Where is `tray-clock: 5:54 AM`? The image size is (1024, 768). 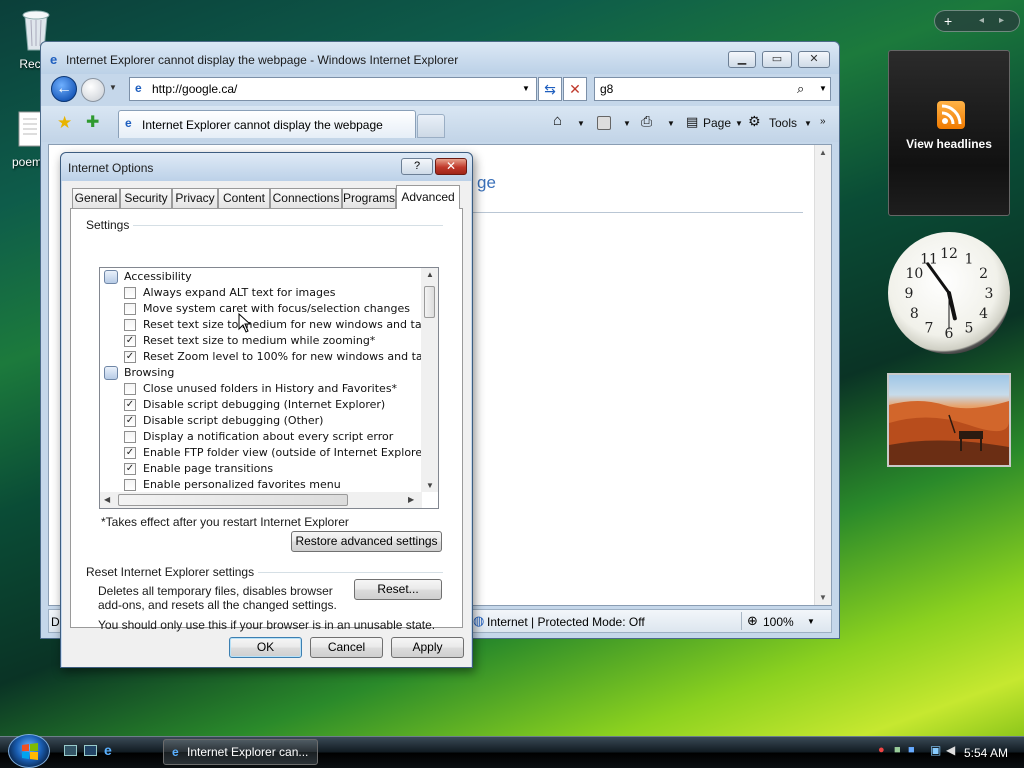
tray-clock: 5:54 AM is located at coordinates (986, 753).